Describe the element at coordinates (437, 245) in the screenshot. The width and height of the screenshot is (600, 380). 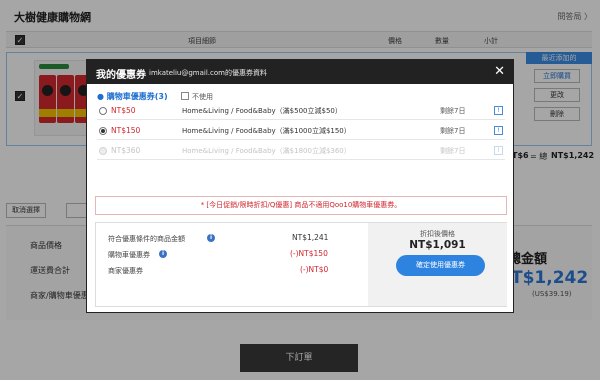
I see `final-price-amount: NT$1,091` at that location.